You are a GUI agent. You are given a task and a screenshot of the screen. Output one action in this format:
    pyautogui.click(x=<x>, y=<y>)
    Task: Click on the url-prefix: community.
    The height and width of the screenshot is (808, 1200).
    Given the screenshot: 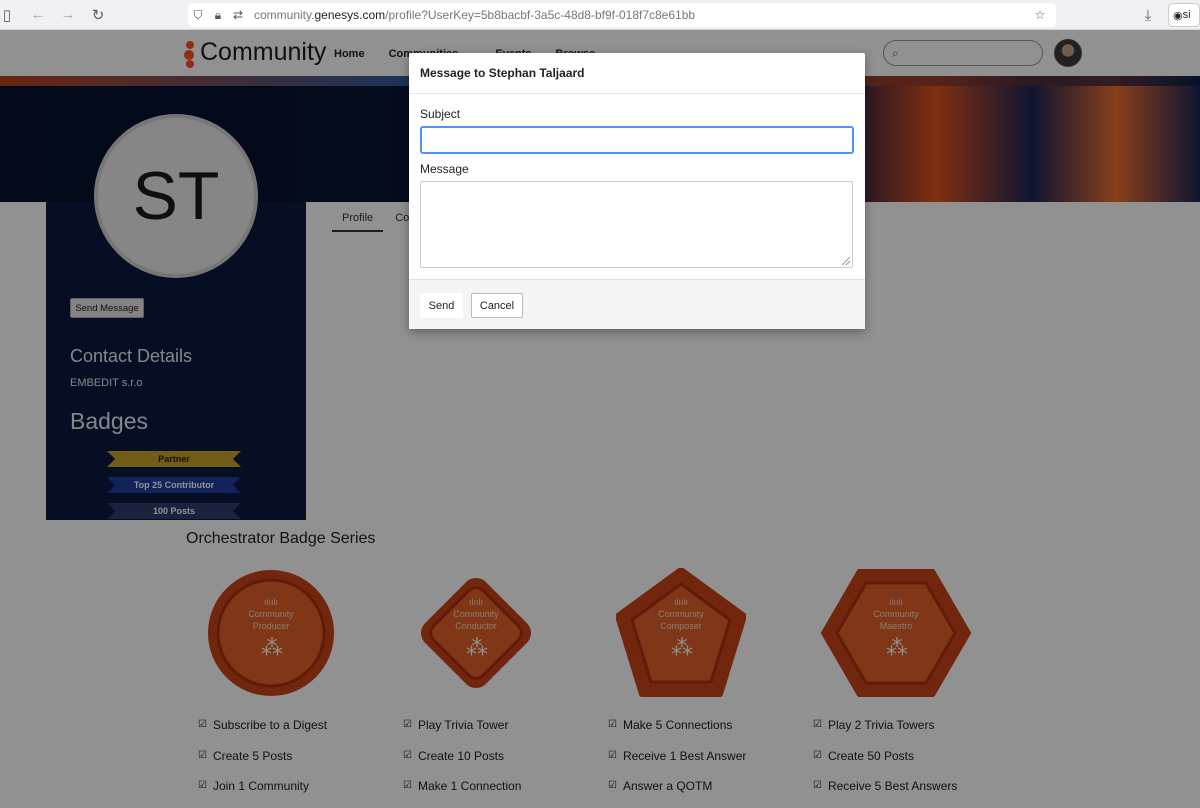 What is the action you would take?
    pyautogui.click(x=284, y=15)
    